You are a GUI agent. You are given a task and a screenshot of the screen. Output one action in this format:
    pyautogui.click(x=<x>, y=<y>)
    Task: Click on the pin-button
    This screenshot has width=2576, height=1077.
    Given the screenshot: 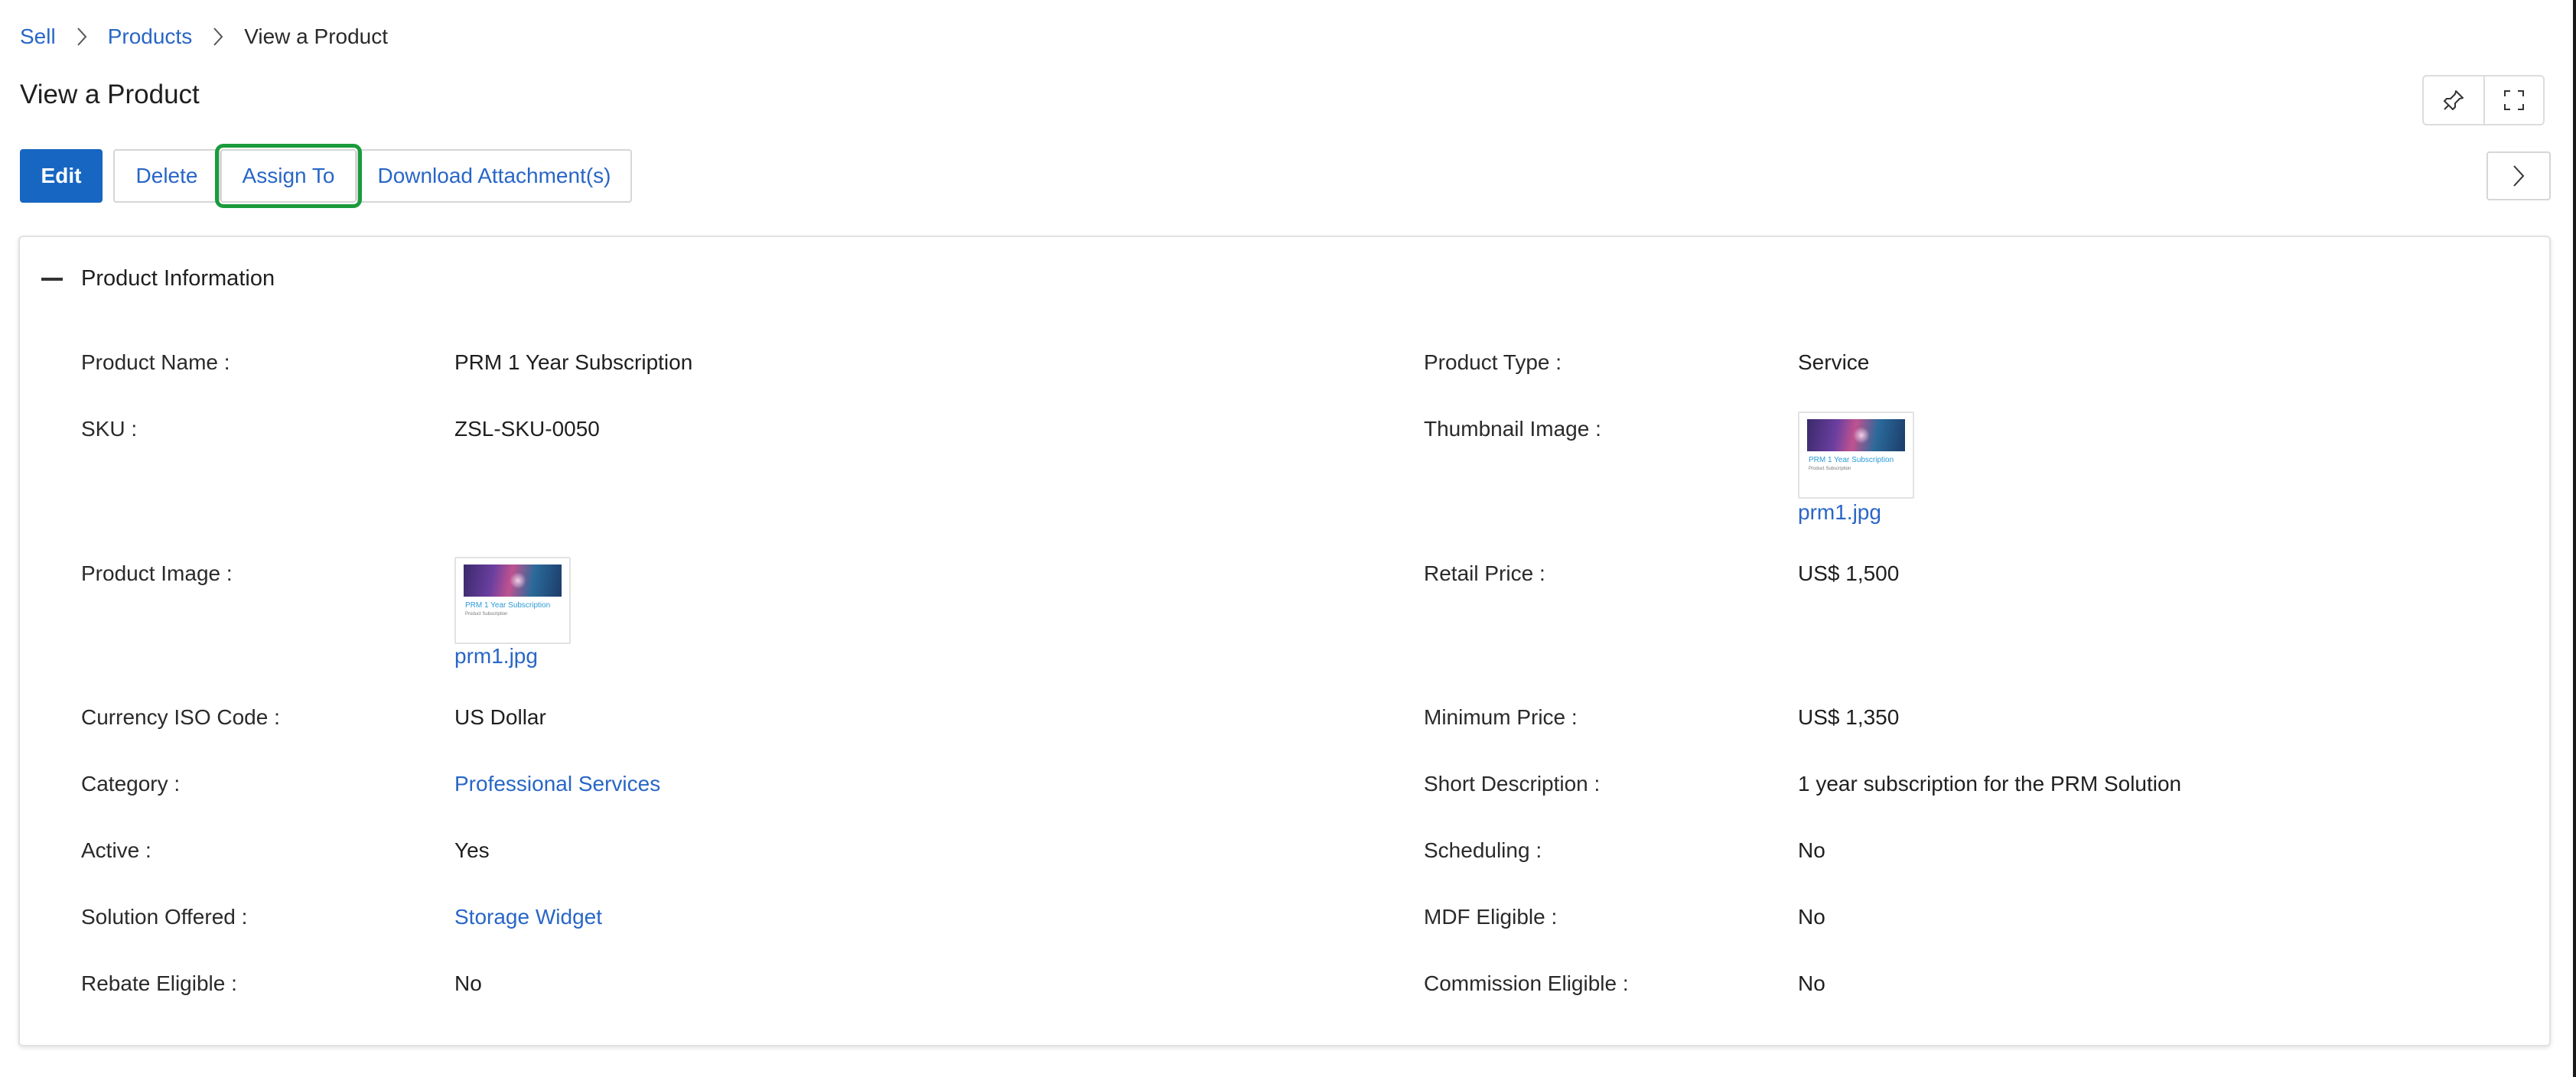 What is the action you would take?
    pyautogui.click(x=2454, y=100)
    